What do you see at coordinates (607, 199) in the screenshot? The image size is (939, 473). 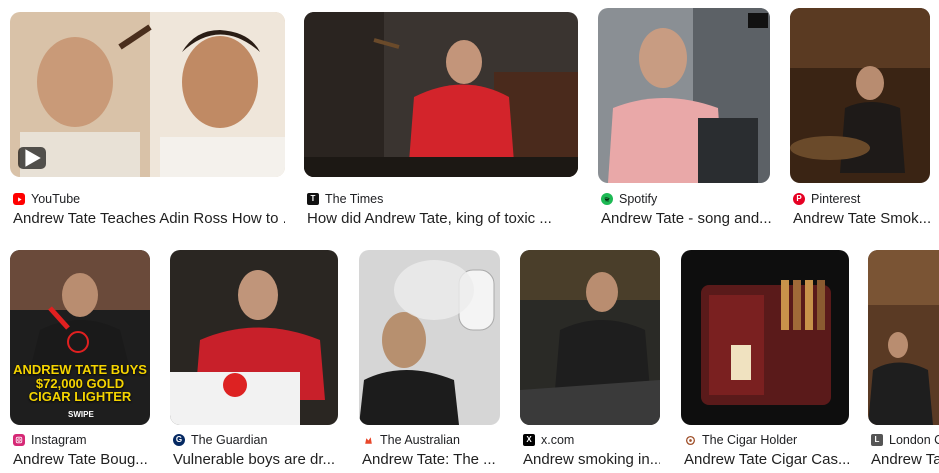 I see `spotify-icon` at bounding box center [607, 199].